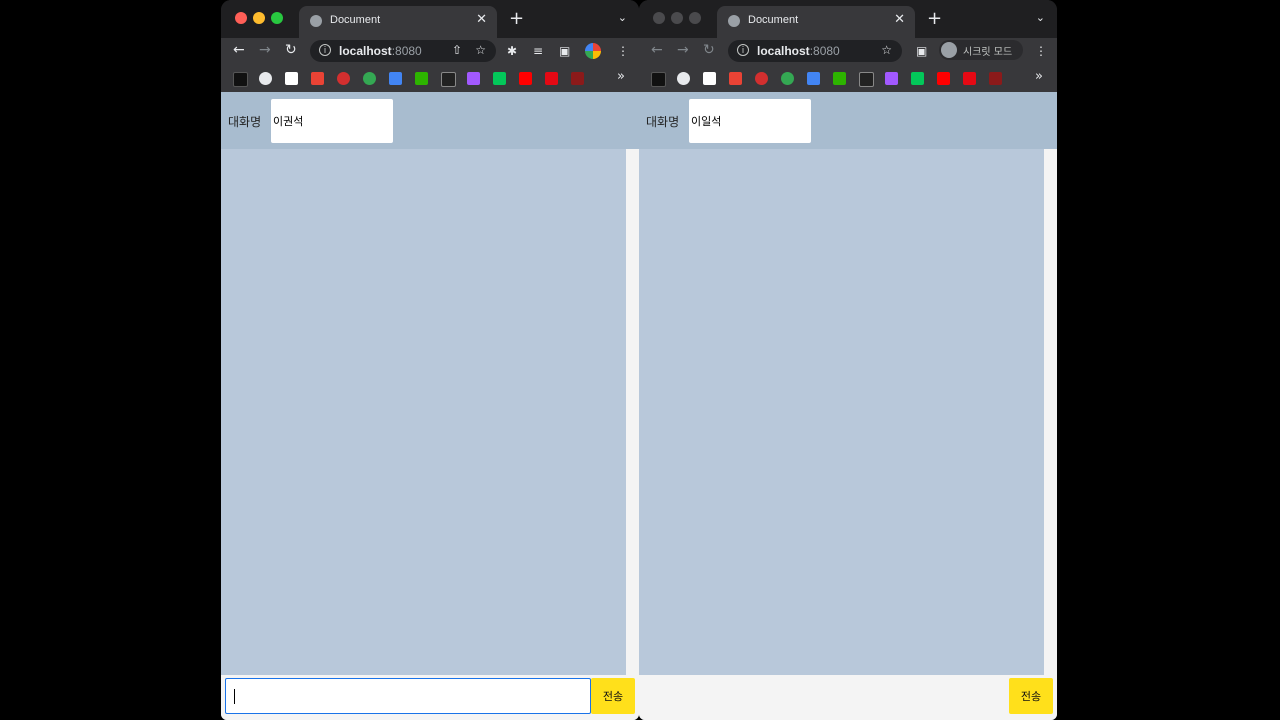 The height and width of the screenshot is (720, 1280). I want to click on reading-list-icon: ≡, so click(538, 51).